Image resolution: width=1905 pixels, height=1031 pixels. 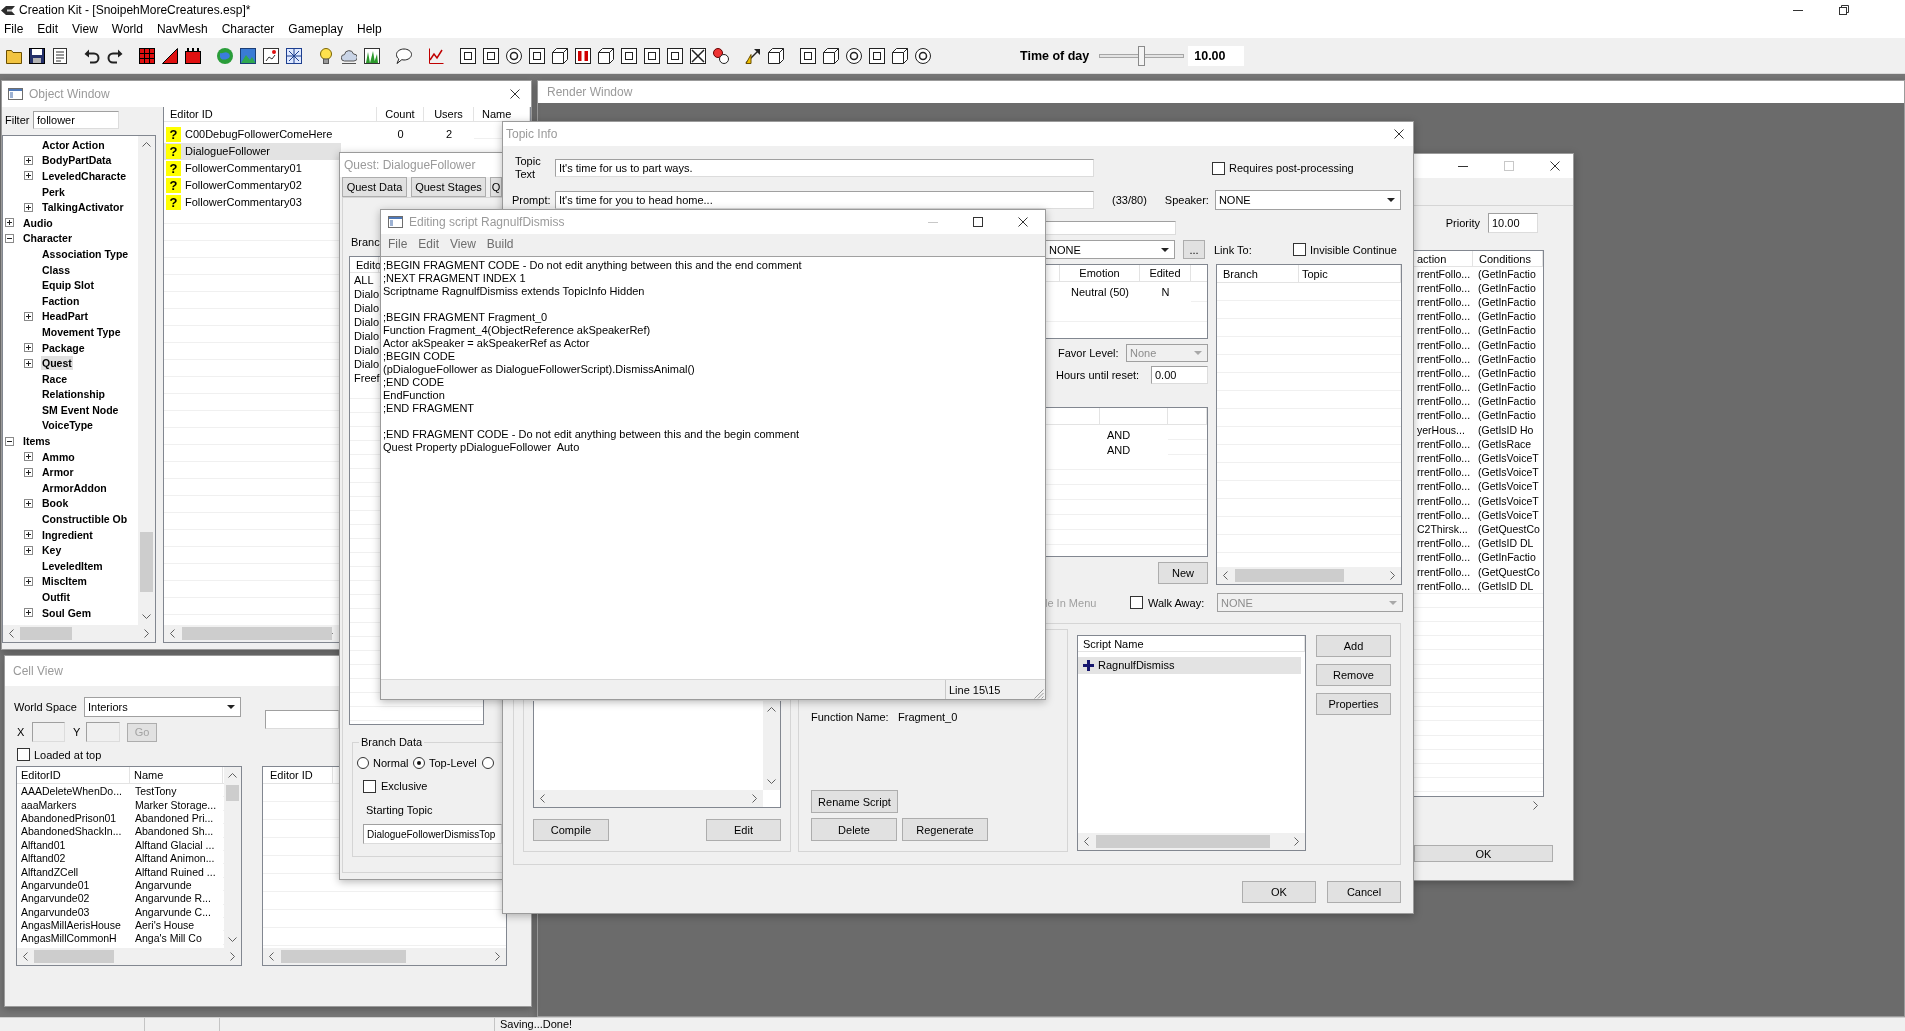 I want to click on cloud-icon, so click(x=349, y=55).